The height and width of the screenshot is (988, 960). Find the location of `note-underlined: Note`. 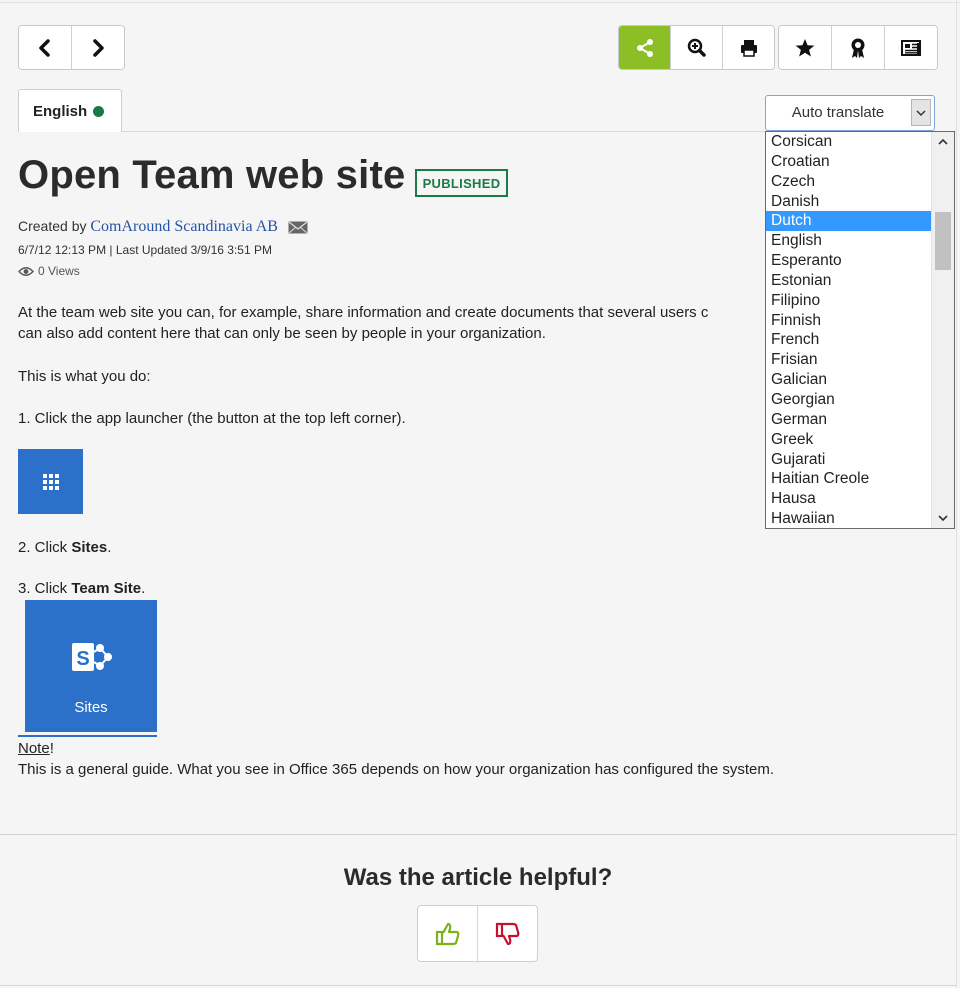

note-underlined: Note is located at coordinates (34, 748).